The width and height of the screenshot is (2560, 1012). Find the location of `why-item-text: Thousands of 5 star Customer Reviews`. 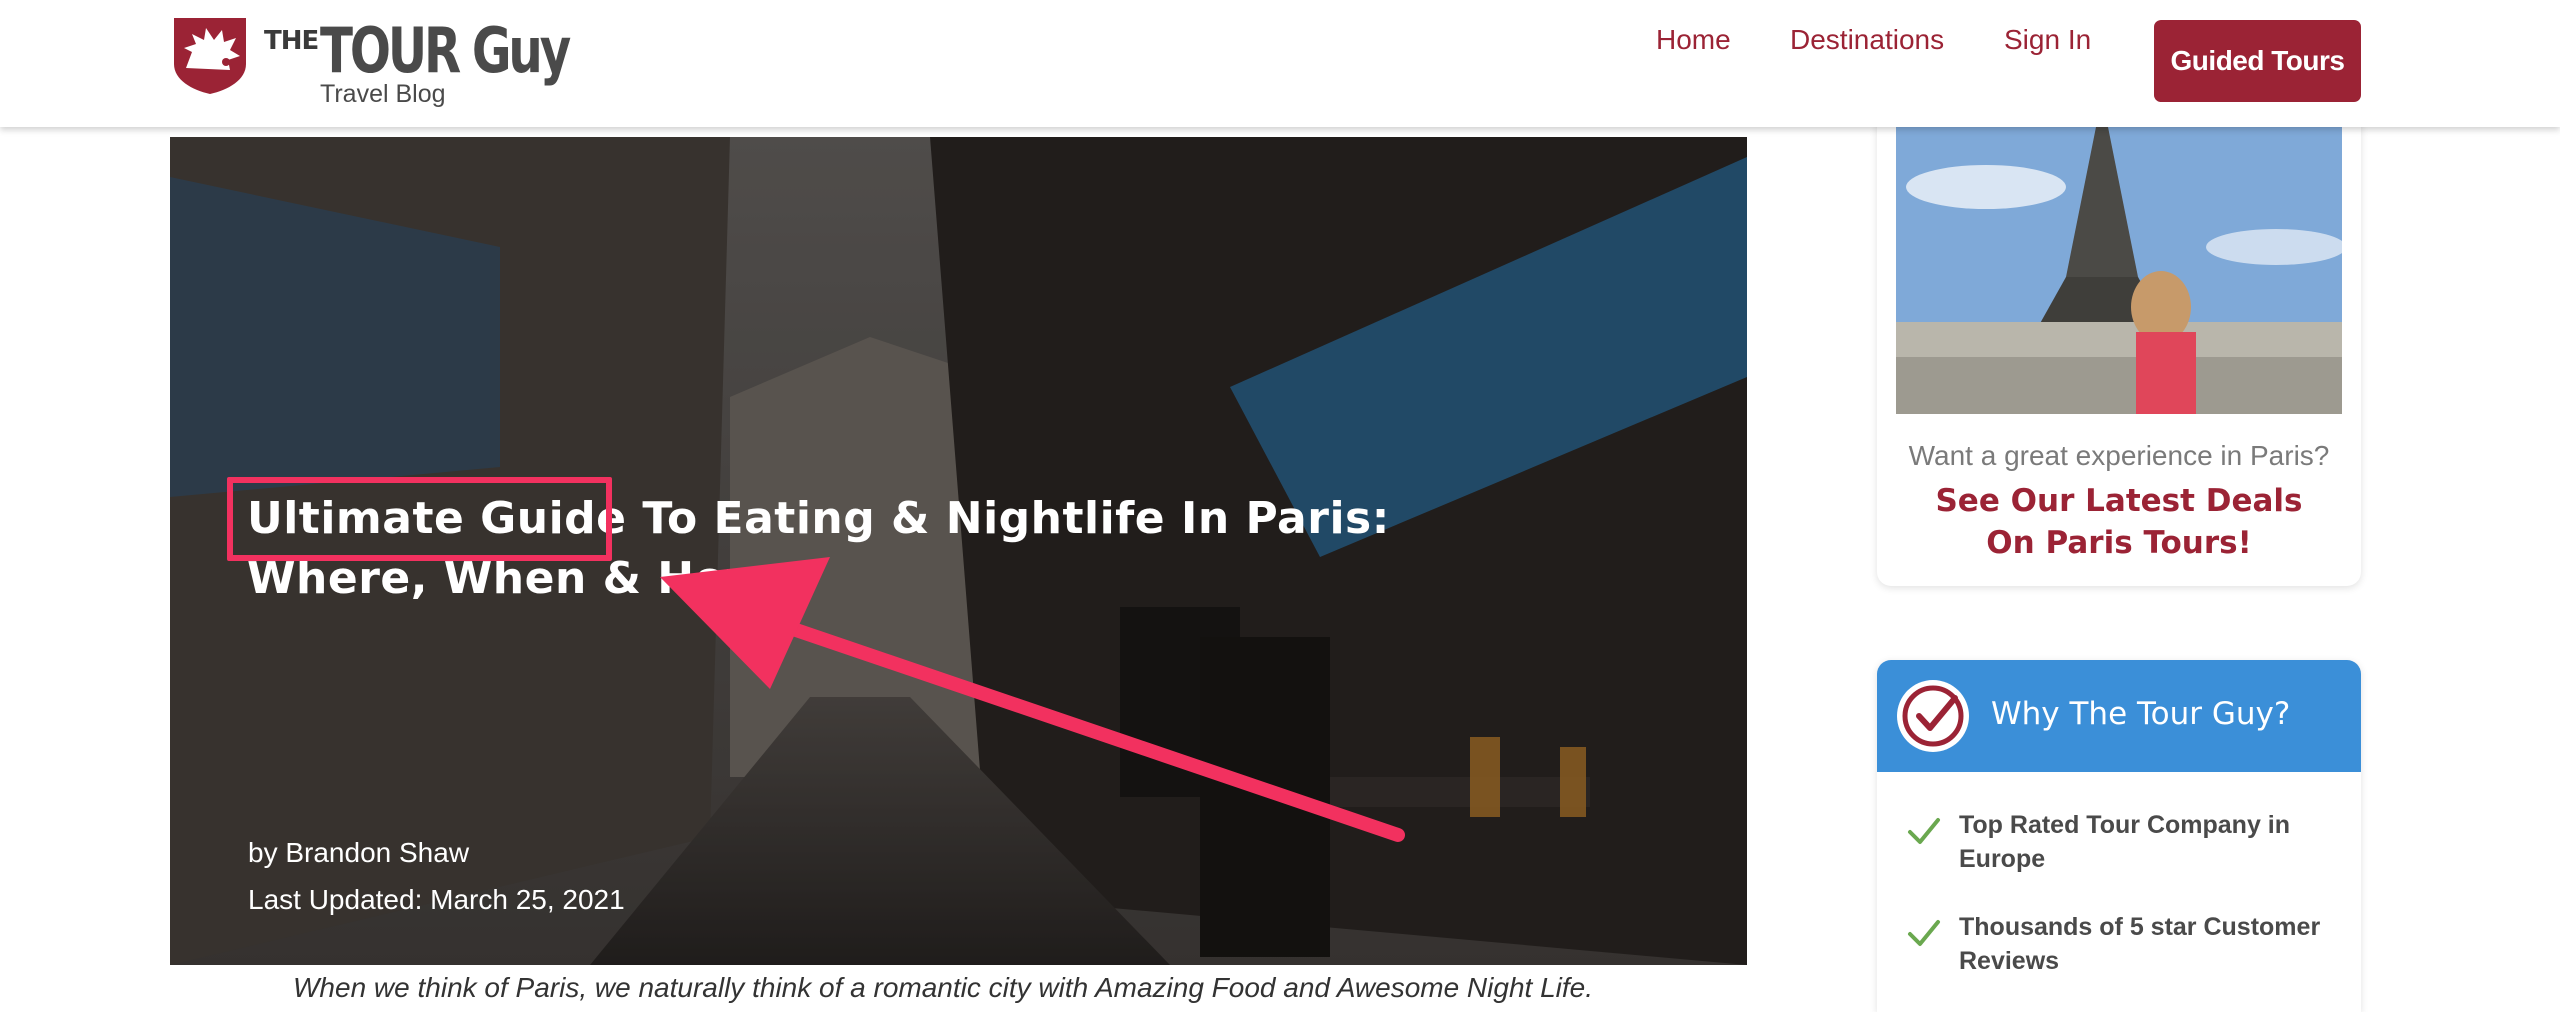

why-item-text: Thousands of 5 star Customer Reviews is located at coordinates (2140, 944).